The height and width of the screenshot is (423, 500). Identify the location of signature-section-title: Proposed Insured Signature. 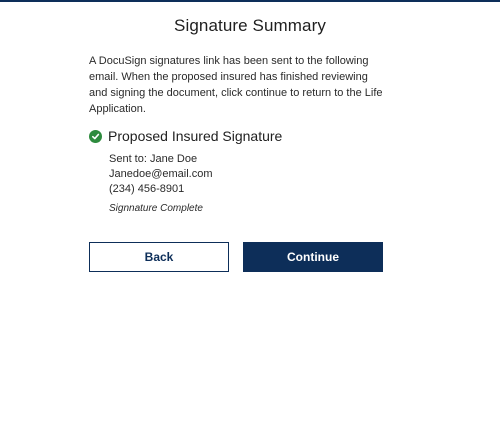
(195, 136).